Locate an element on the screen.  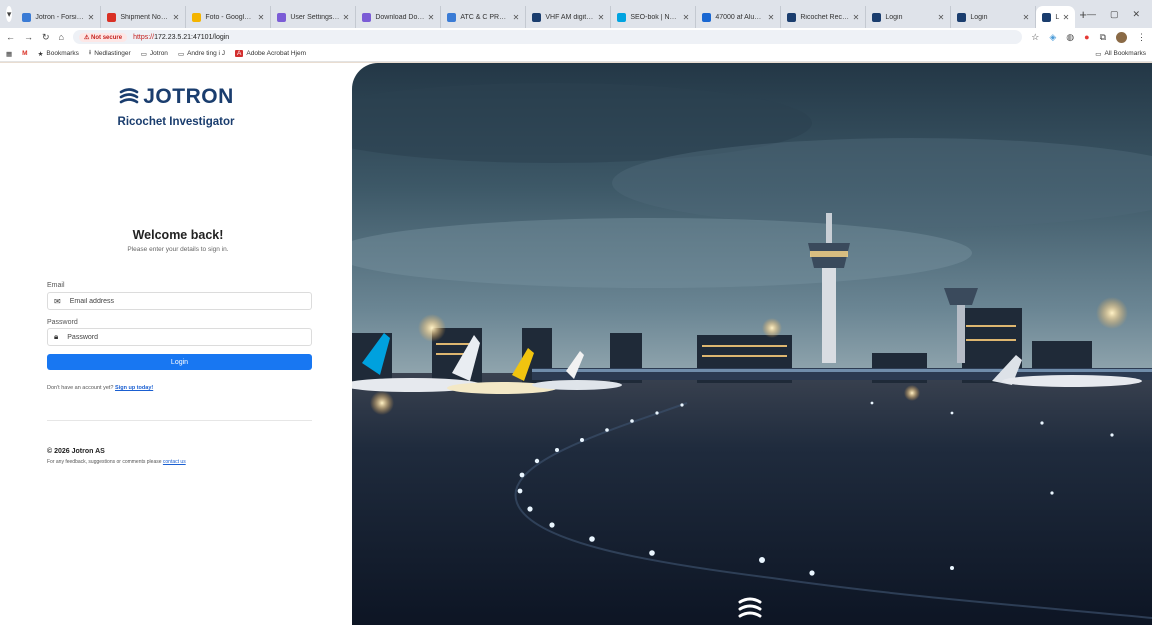
bookmark-item: ★ Bookmarks is located at coordinates (58, 54).